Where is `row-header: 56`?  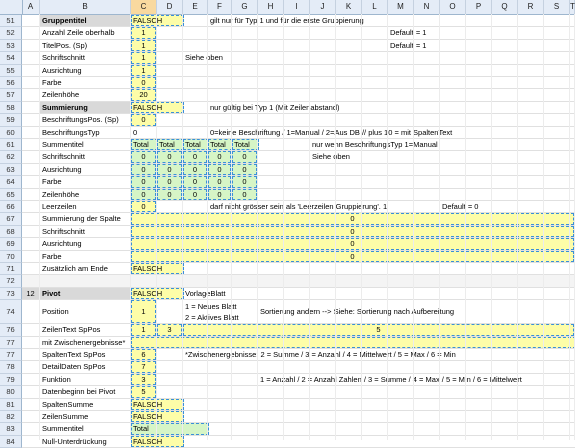 row-header: 56 is located at coordinates (11, 83).